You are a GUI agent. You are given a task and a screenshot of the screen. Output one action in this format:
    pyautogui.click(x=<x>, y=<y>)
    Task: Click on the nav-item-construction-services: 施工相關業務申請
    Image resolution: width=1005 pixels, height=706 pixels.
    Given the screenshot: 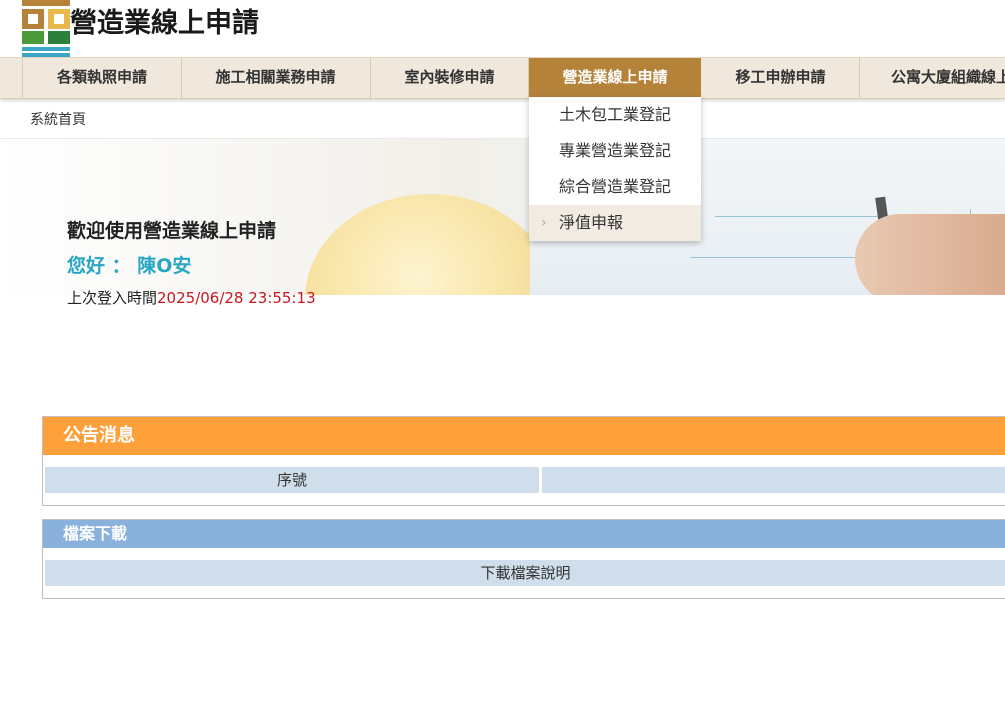 What is the action you would take?
    pyautogui.click(x=276, y=78)
    